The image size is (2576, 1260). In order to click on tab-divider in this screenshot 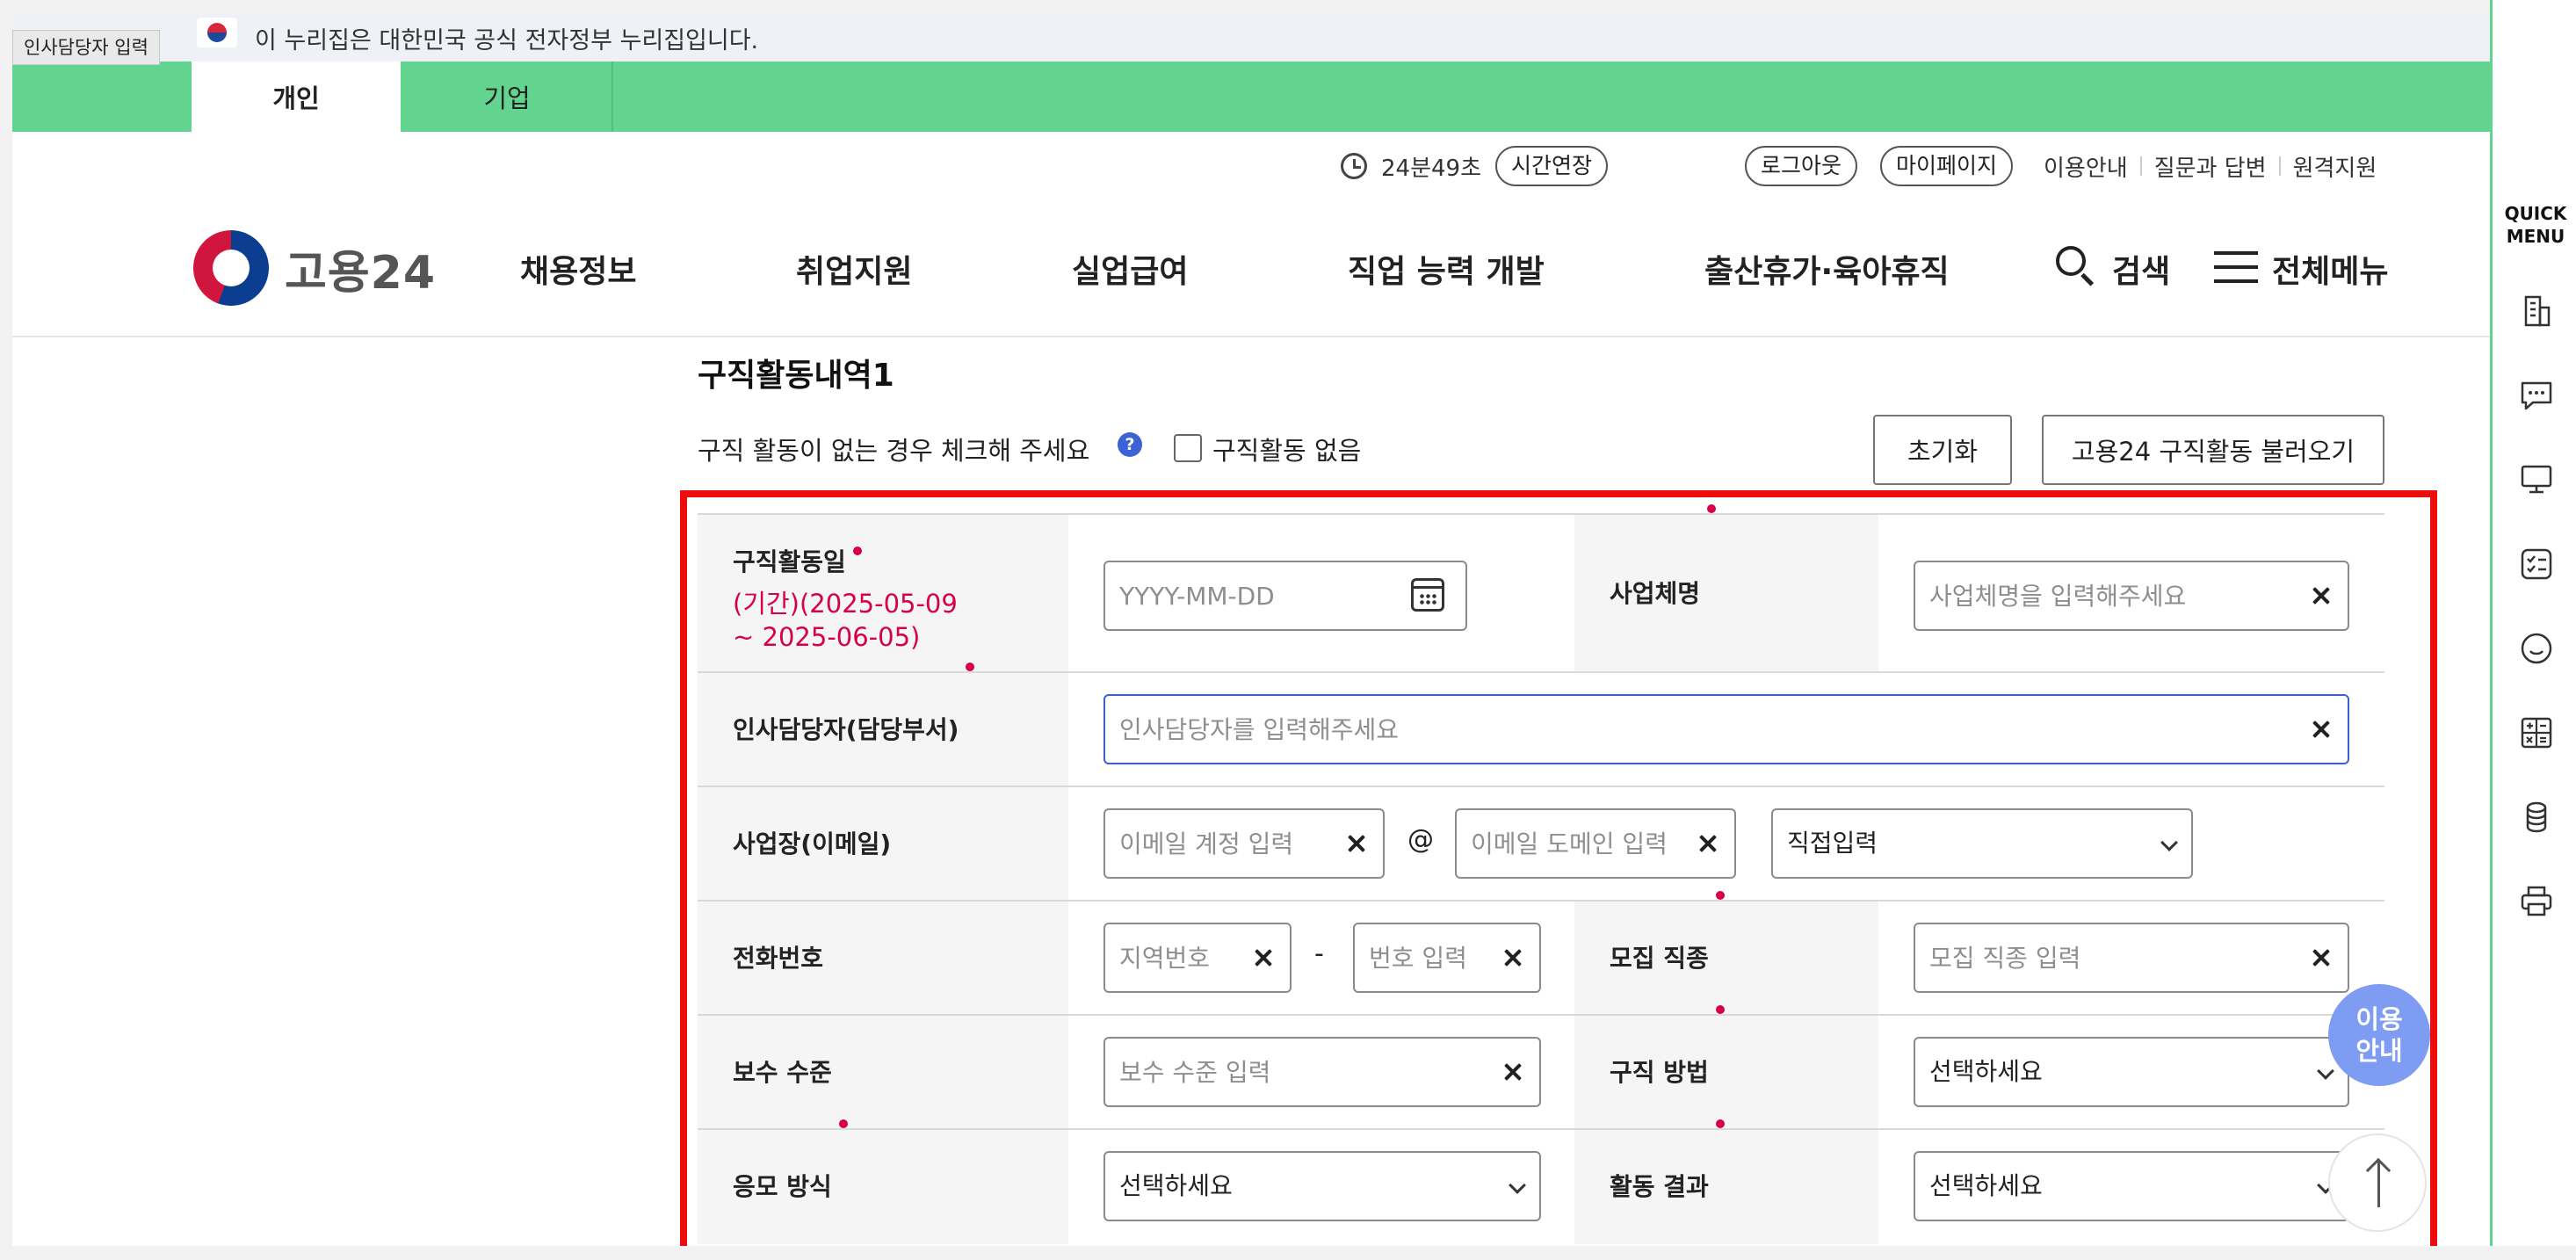, I will do `click(612, 97)`.